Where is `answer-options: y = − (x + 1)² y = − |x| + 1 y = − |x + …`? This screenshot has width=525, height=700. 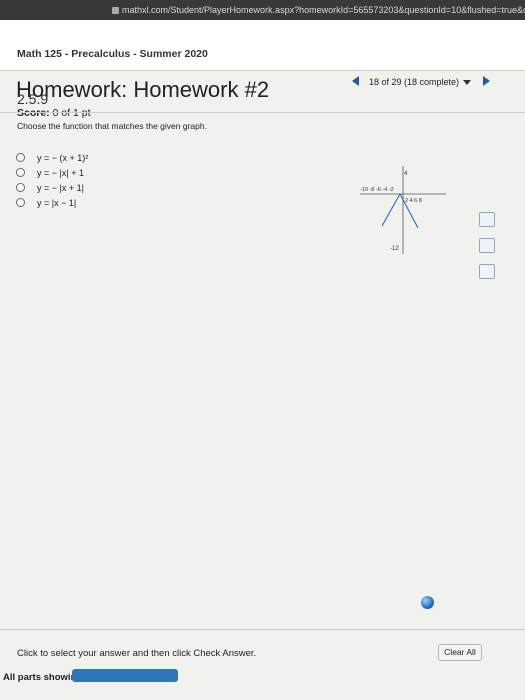
answer-options: y = − (x + 1)² y = − |x| + 1 y = − |x + … is located at coordinates (52, 180).